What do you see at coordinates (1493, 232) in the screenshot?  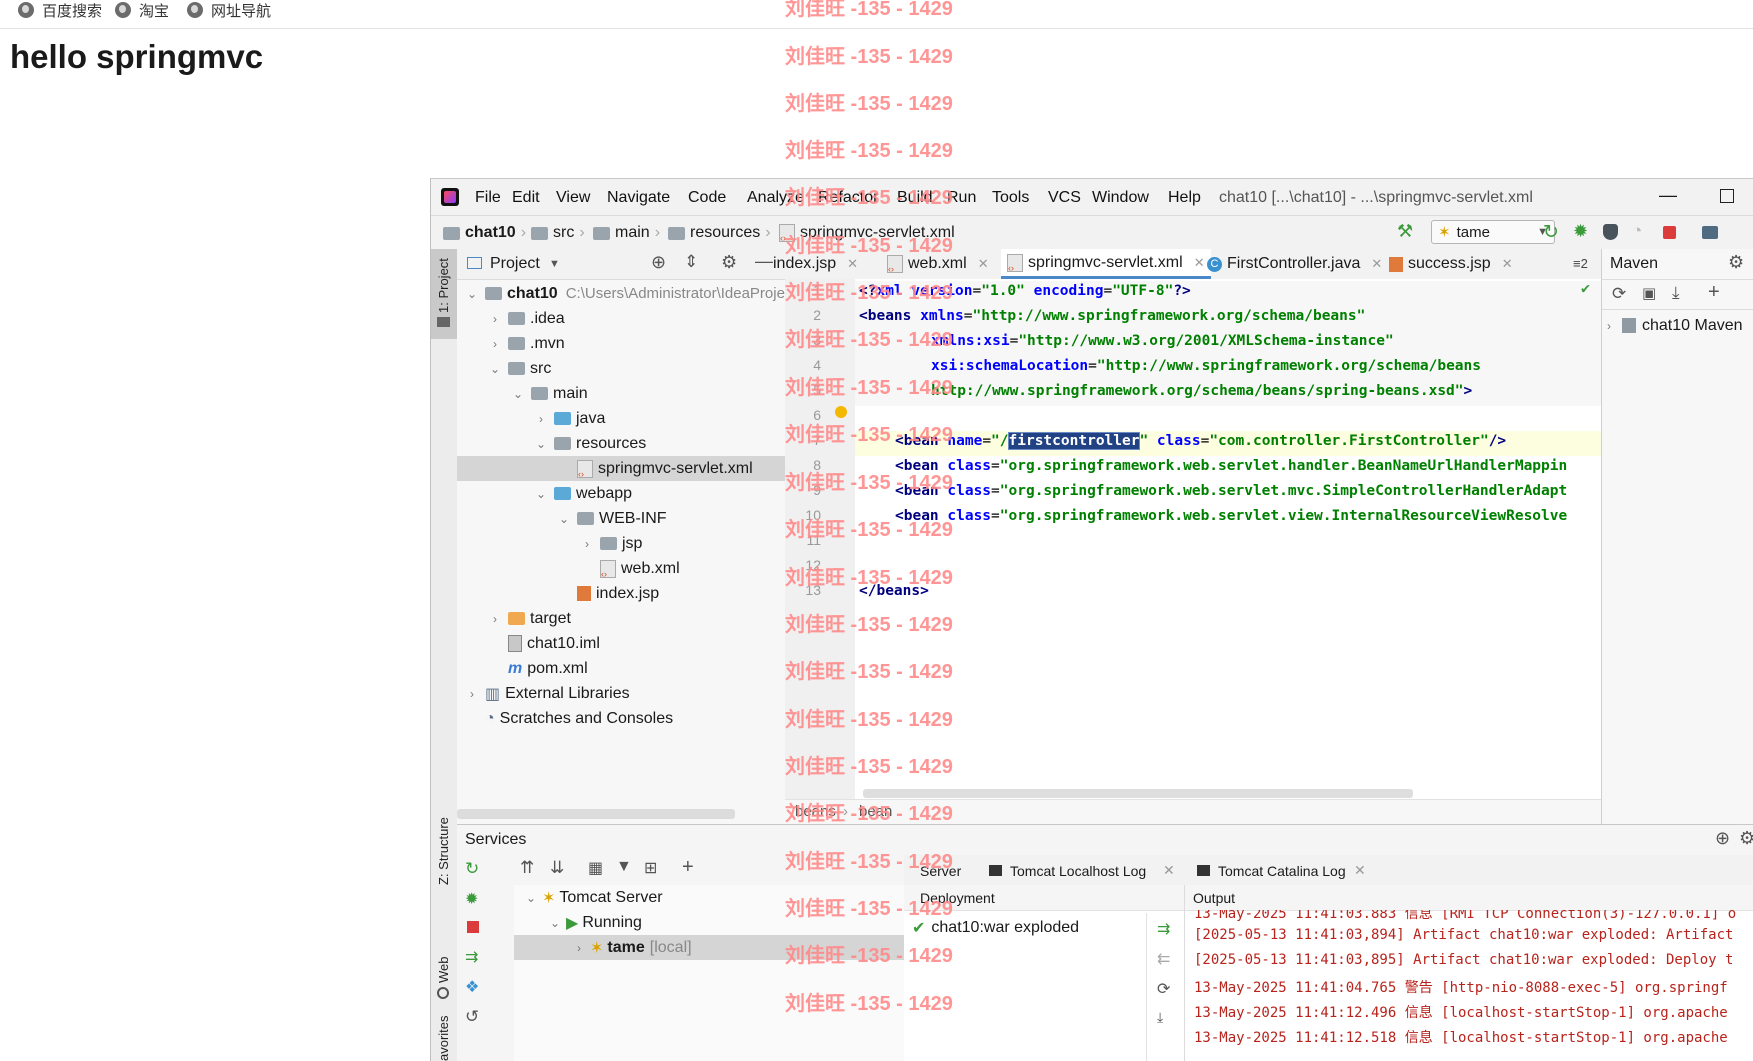 I see `run-config-select: ✶ tame ▼` at bounding box center [1493, 232].